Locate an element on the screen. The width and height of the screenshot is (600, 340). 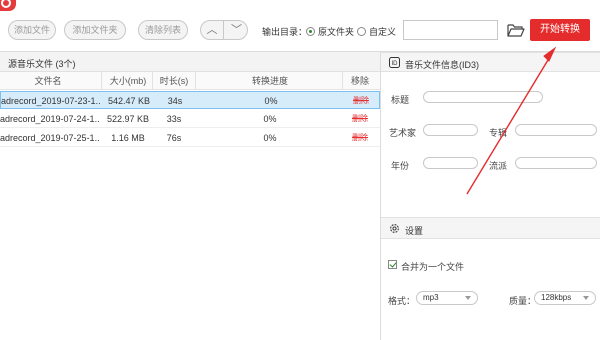
col-header-duration: 时长(s) is located at coordinates (174, 81).